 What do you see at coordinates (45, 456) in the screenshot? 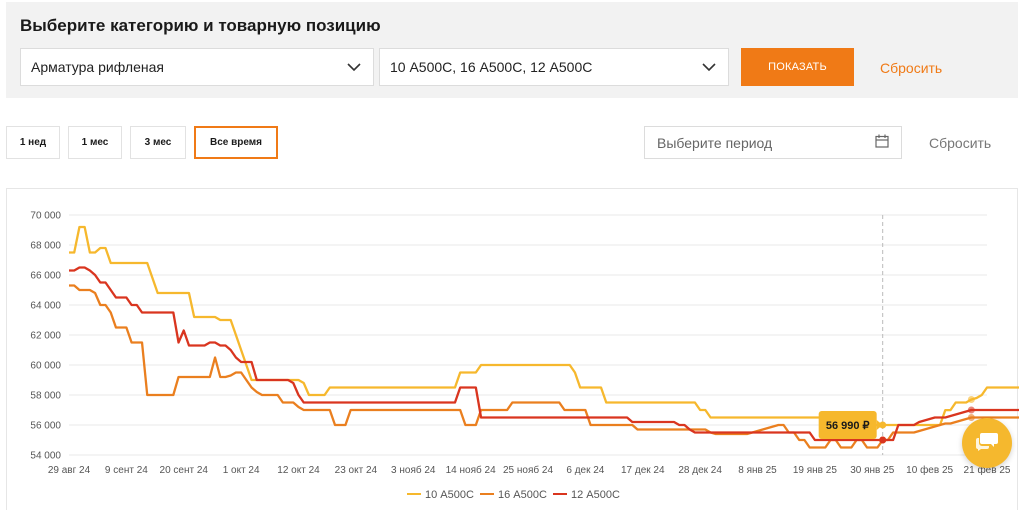
I see `y-tick-label: 54 000` at bounding box center [45, 456].